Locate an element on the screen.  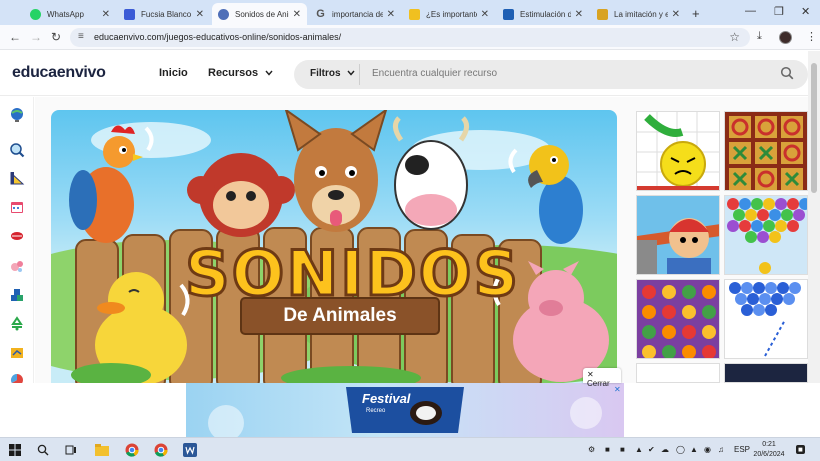
fruit-match-thumbnail is located at coordinates (679, 321).